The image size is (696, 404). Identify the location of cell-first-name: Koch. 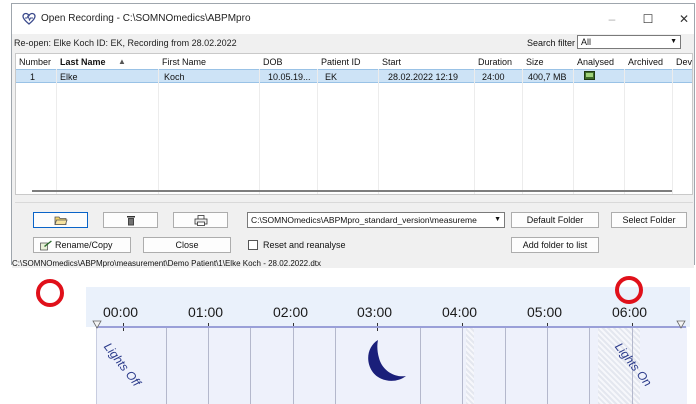
(174, 77).